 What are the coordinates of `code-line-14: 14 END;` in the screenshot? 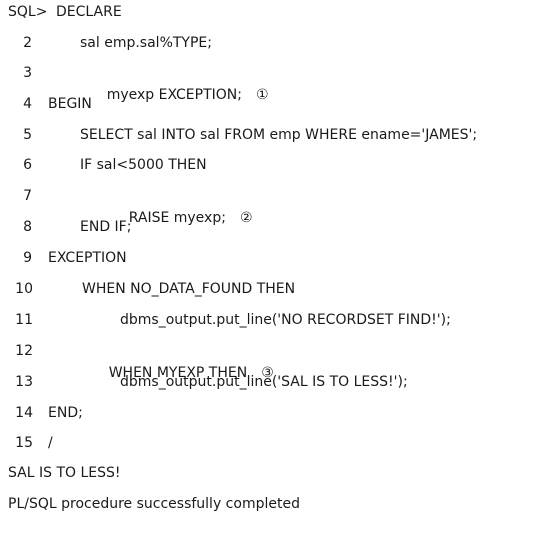 It's located at (41, 413).